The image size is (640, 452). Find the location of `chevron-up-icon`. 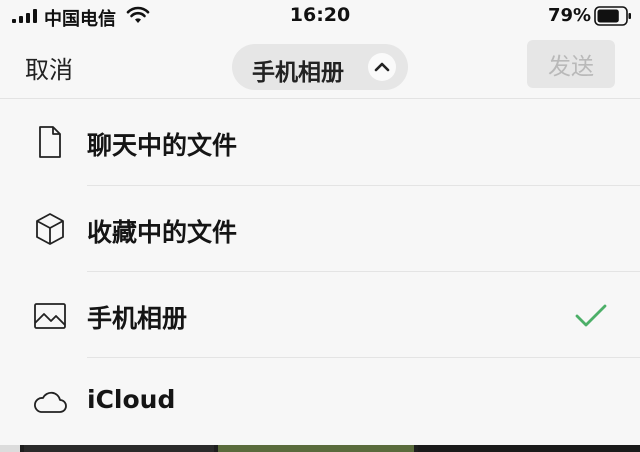

chevron-up-icon is located at coordinates (382, 67).